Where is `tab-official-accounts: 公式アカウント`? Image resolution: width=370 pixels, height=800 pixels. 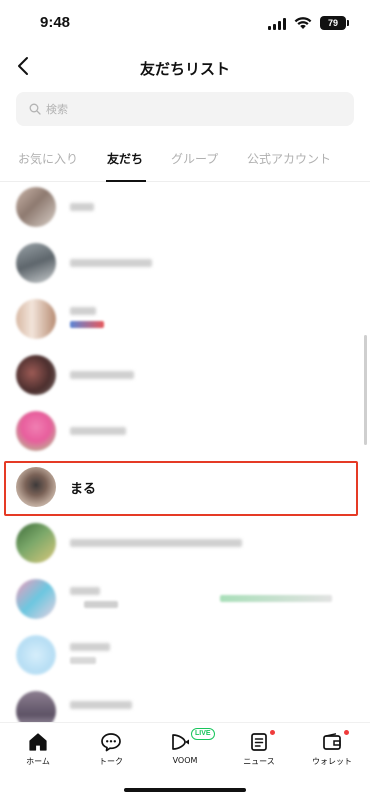
tab-official-accounts: 公式アカウント is located at coordinates (289, 158).